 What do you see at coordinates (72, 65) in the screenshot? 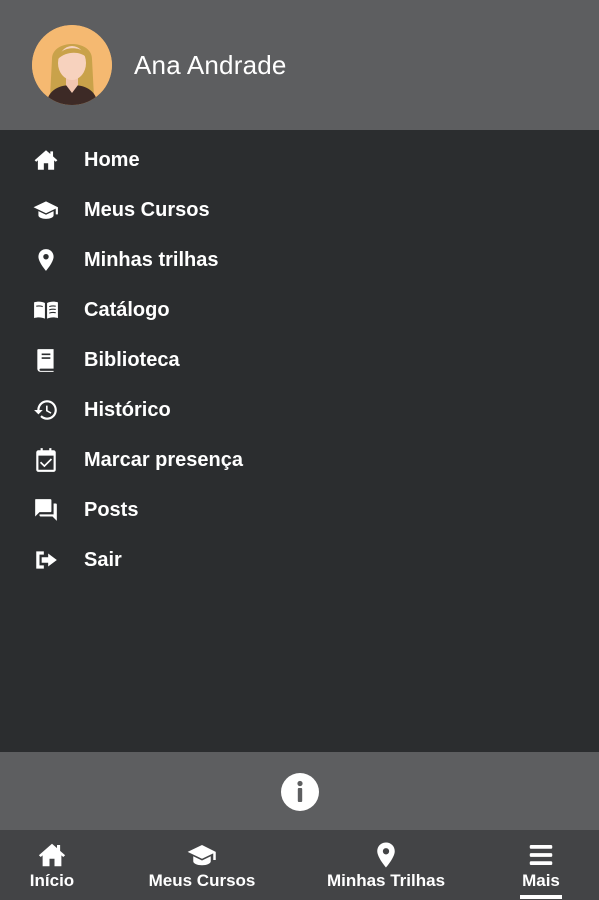
I see `avatar` at bounding box center [72, 65].